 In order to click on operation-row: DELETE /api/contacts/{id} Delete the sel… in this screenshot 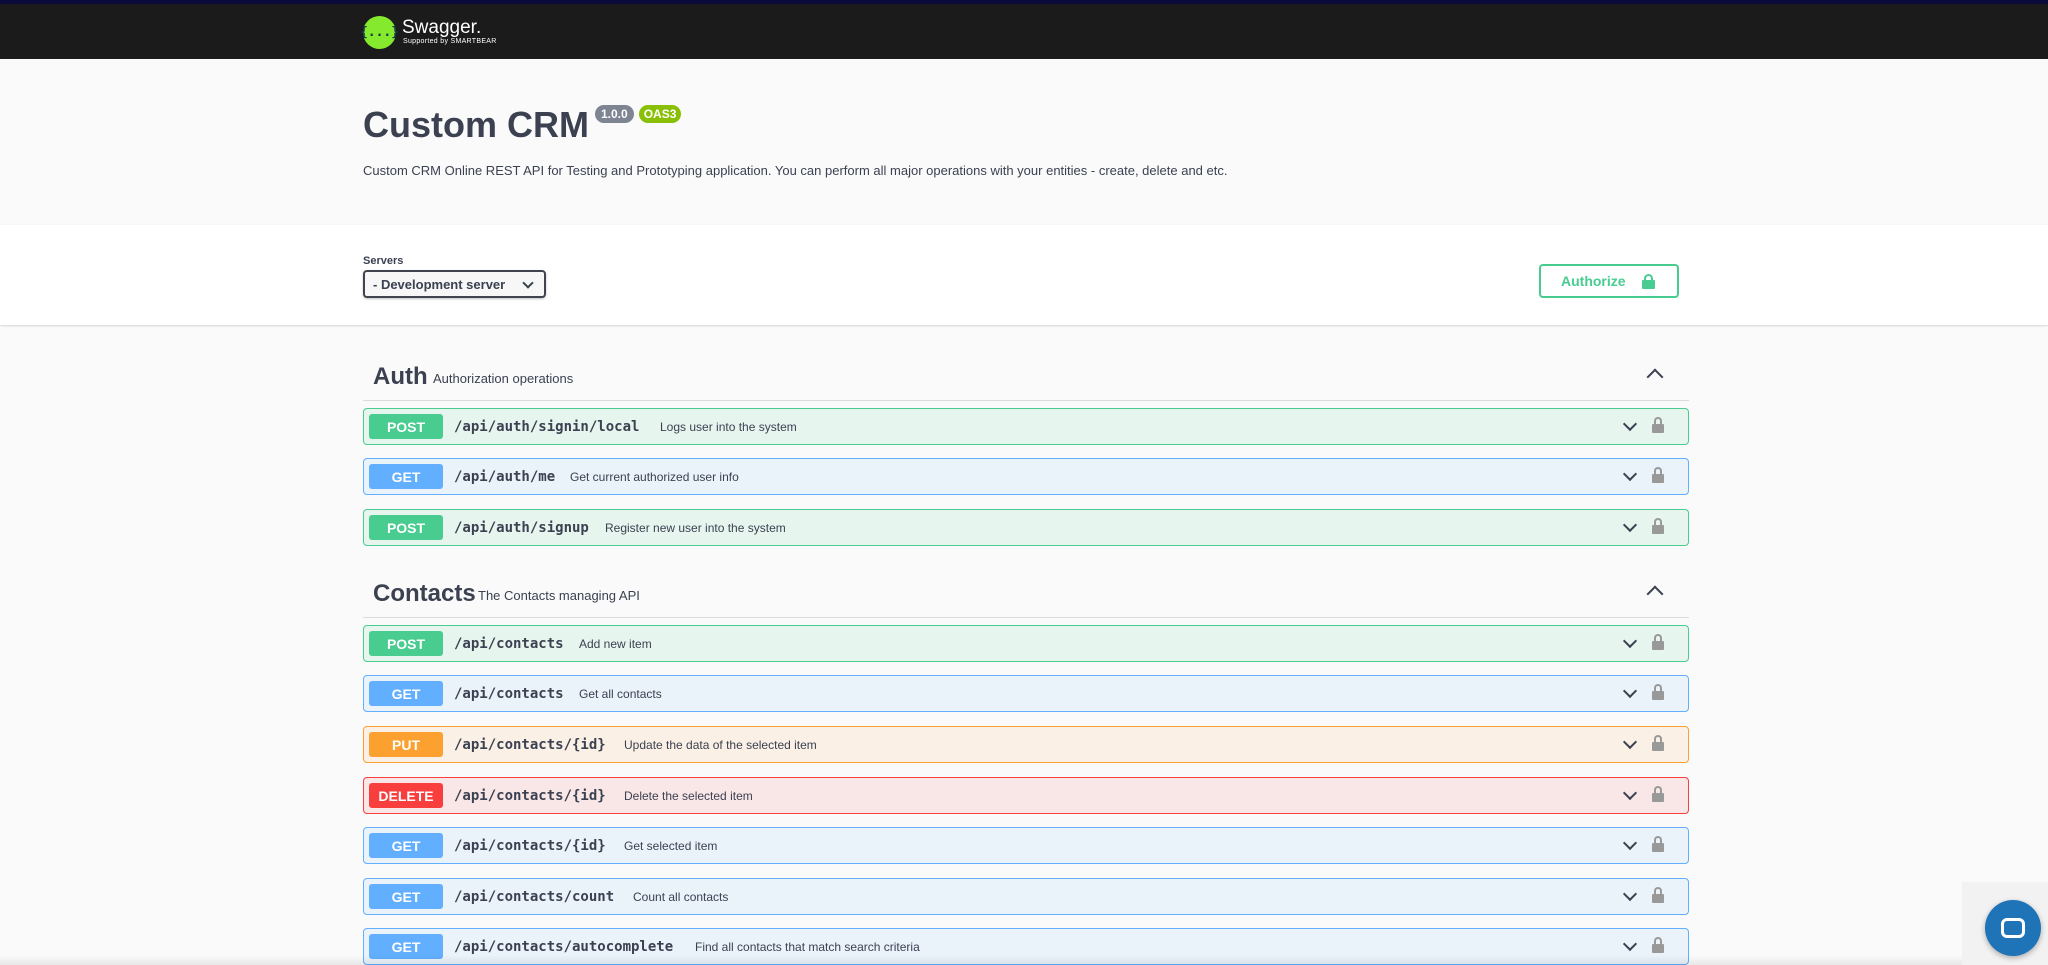, I will do `click(1026, 795)`.